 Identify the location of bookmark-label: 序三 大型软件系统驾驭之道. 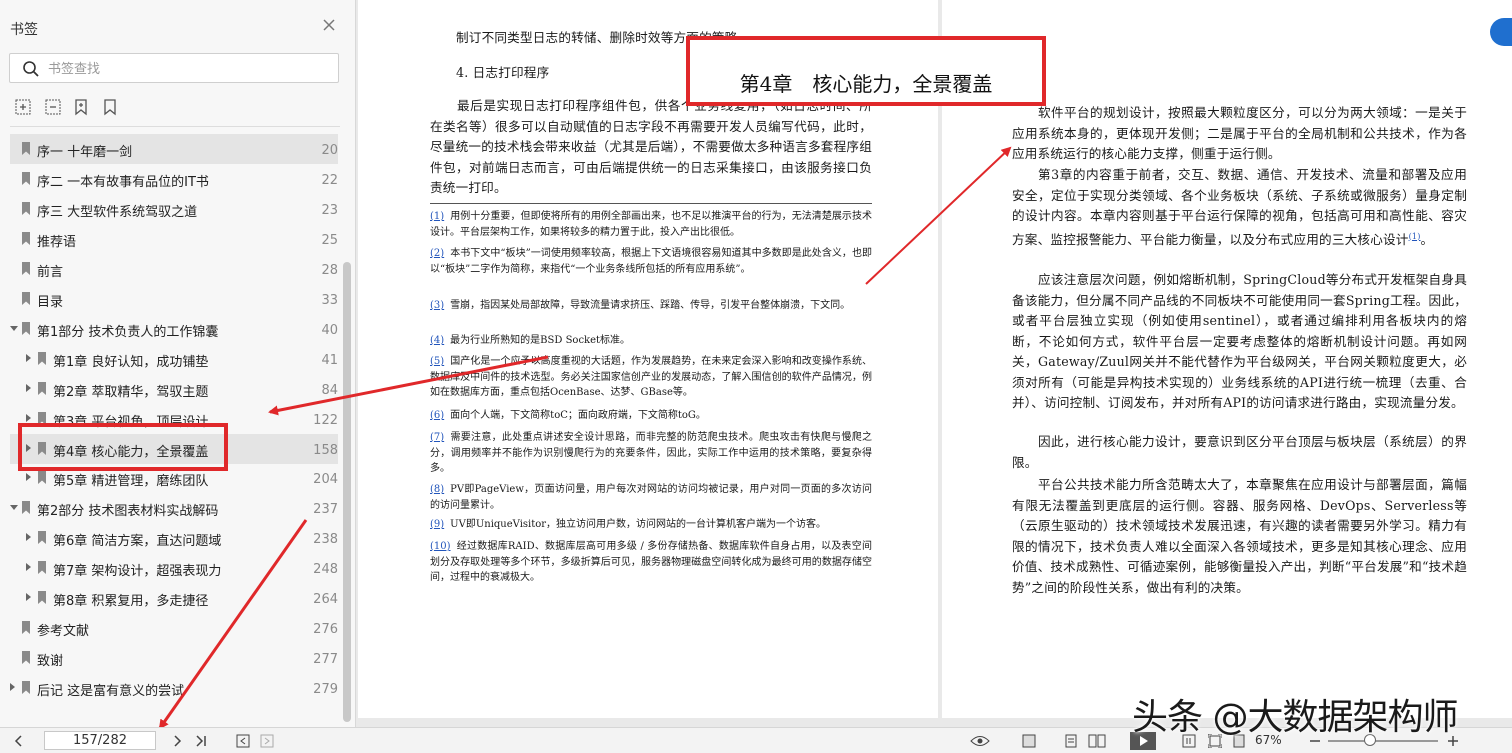
(117, 212).